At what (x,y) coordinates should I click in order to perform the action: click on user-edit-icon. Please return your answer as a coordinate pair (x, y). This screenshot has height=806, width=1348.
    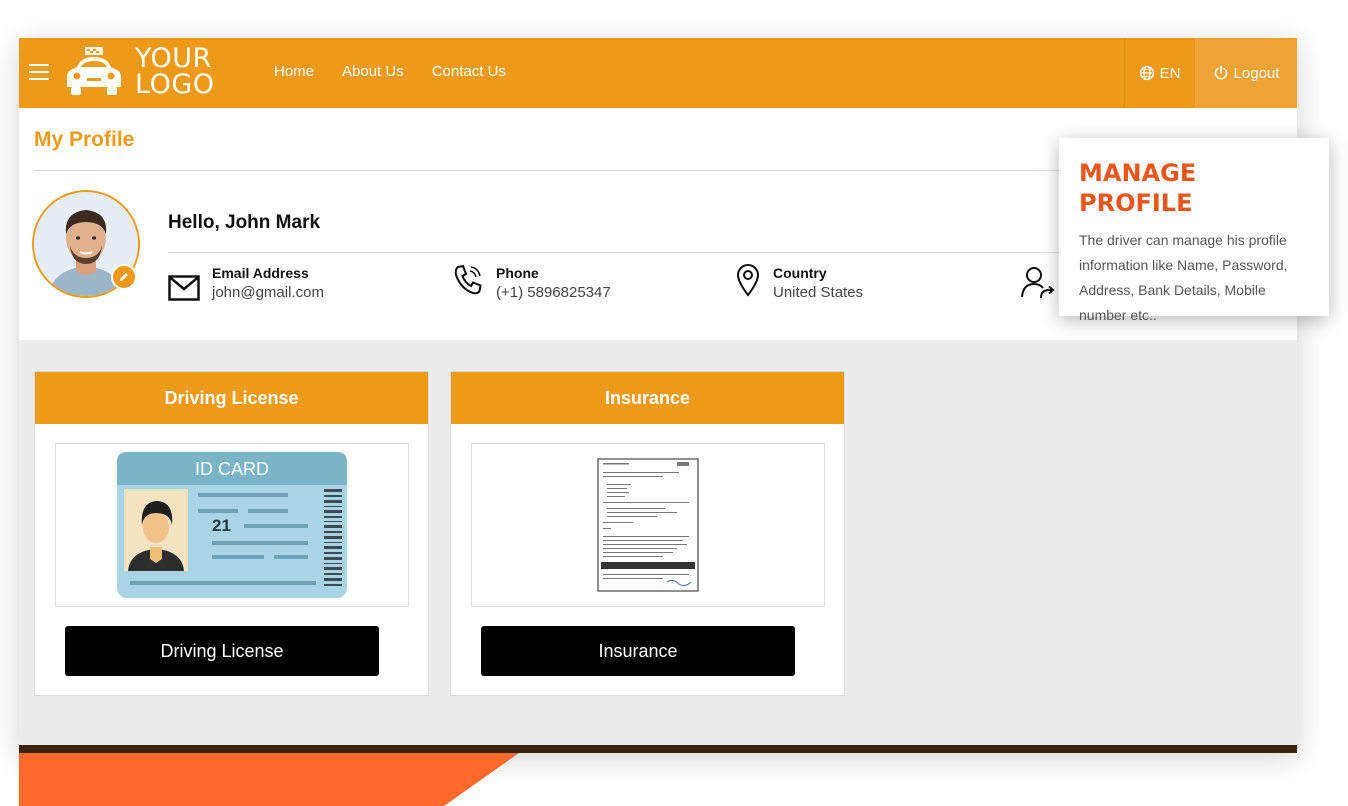
    Looking at the image, I should click on (1038, 283).